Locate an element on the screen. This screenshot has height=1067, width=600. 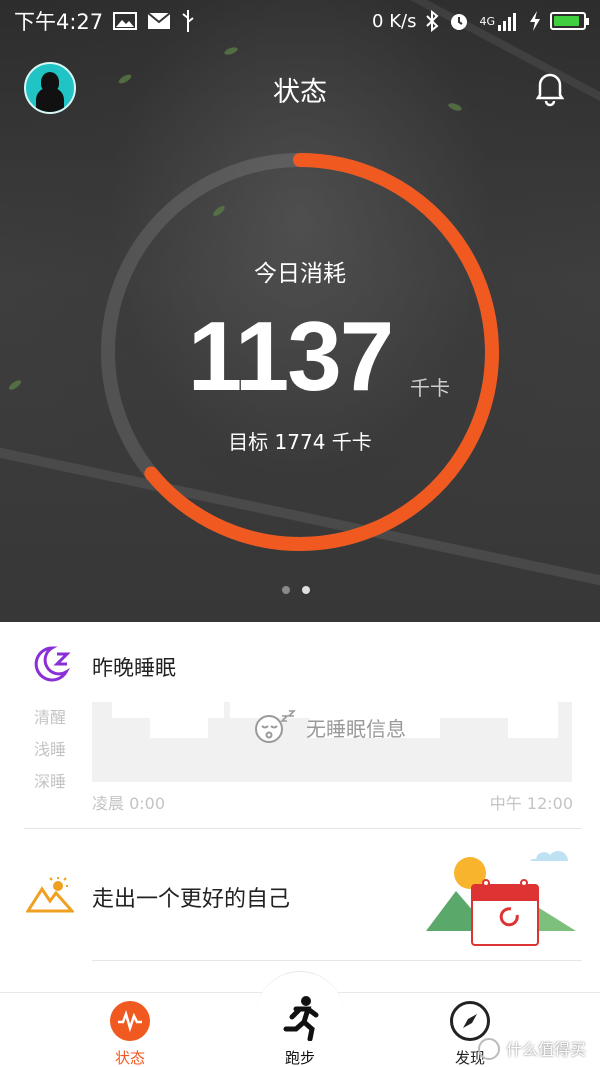
runner-icon is located at coordinates (301, 1018).